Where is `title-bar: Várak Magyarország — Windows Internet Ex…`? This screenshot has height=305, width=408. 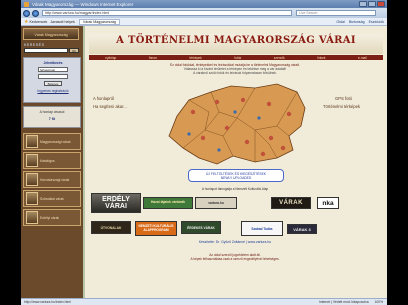
title-bar: Várak Magyarország — Windows Internet Ex… is located at coordinates (204, 4).